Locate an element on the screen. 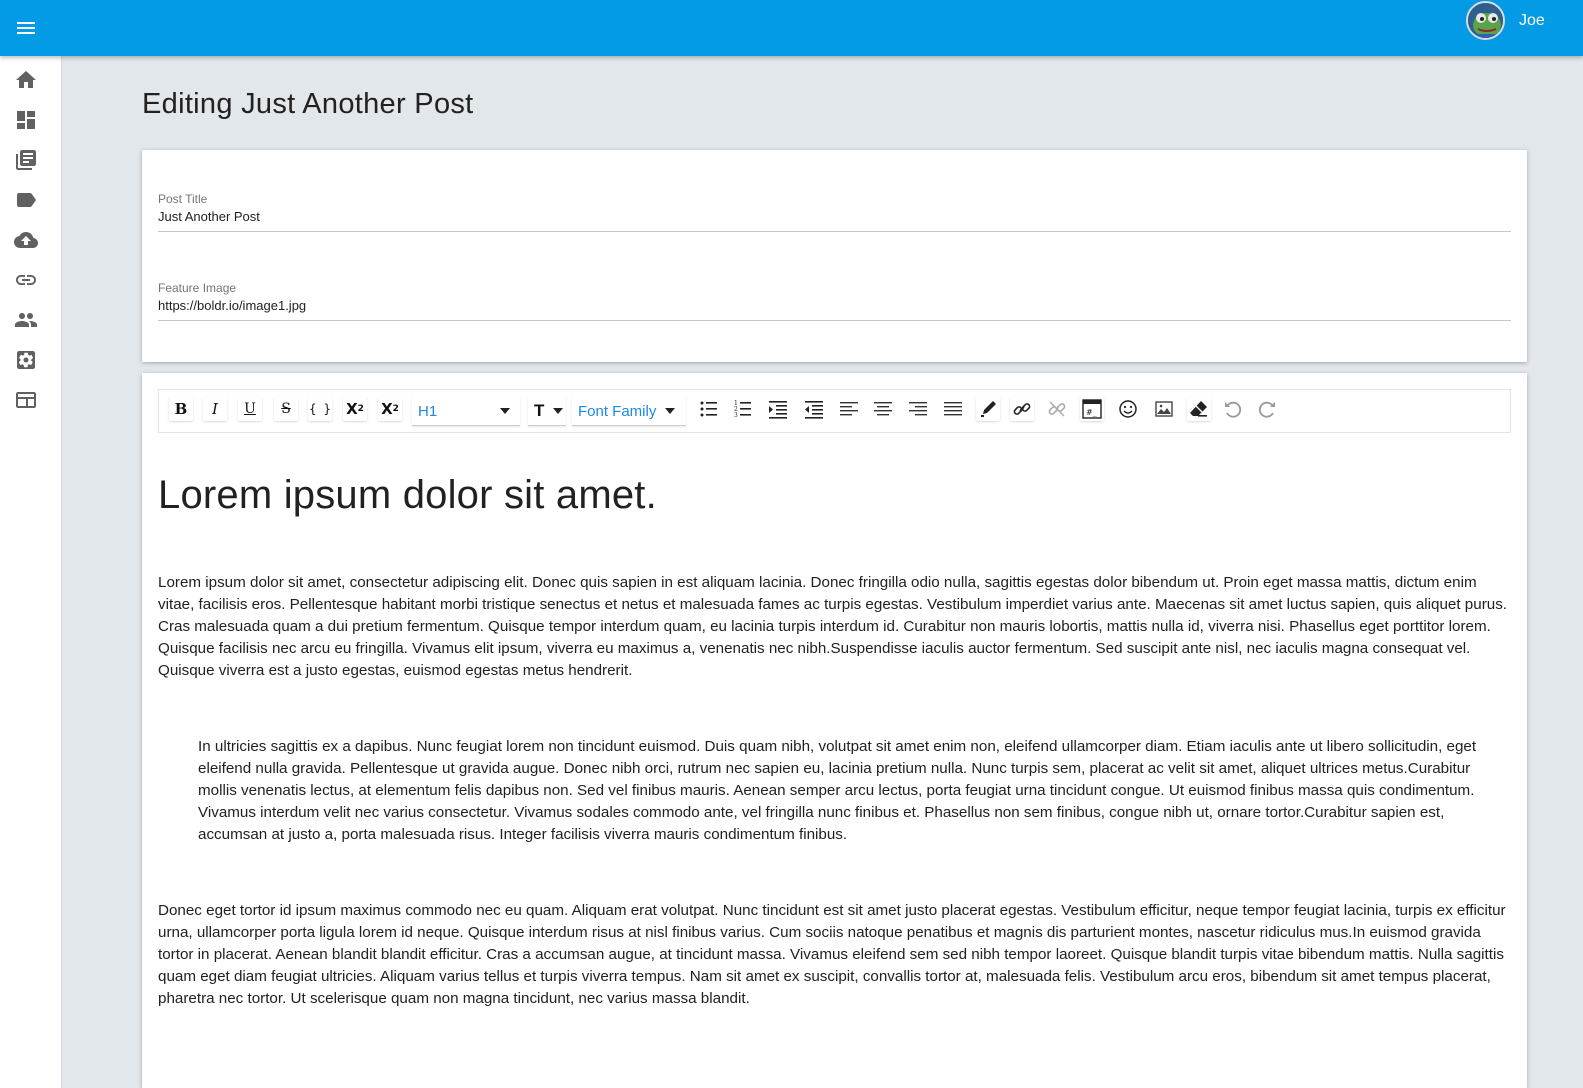  user-name: Joe is located at coordinates (1532, 21).